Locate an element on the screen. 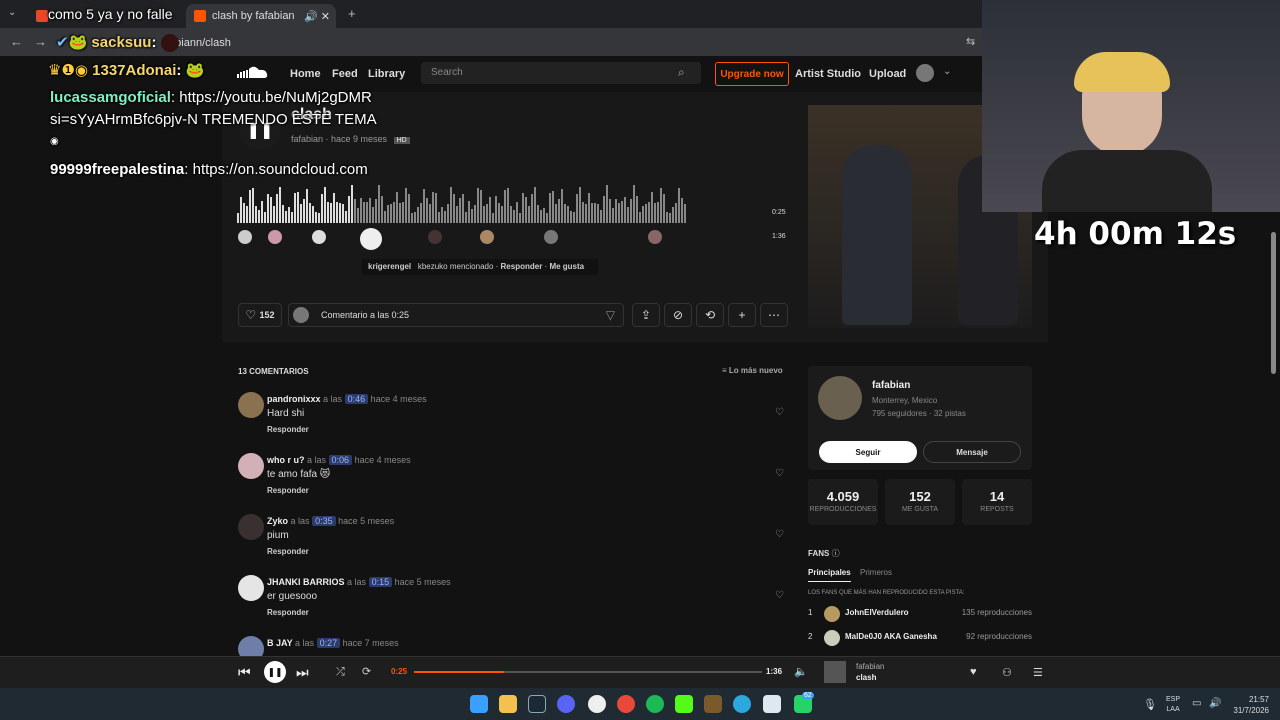  share-button: ⇪ is located at coordinates (646, 315).